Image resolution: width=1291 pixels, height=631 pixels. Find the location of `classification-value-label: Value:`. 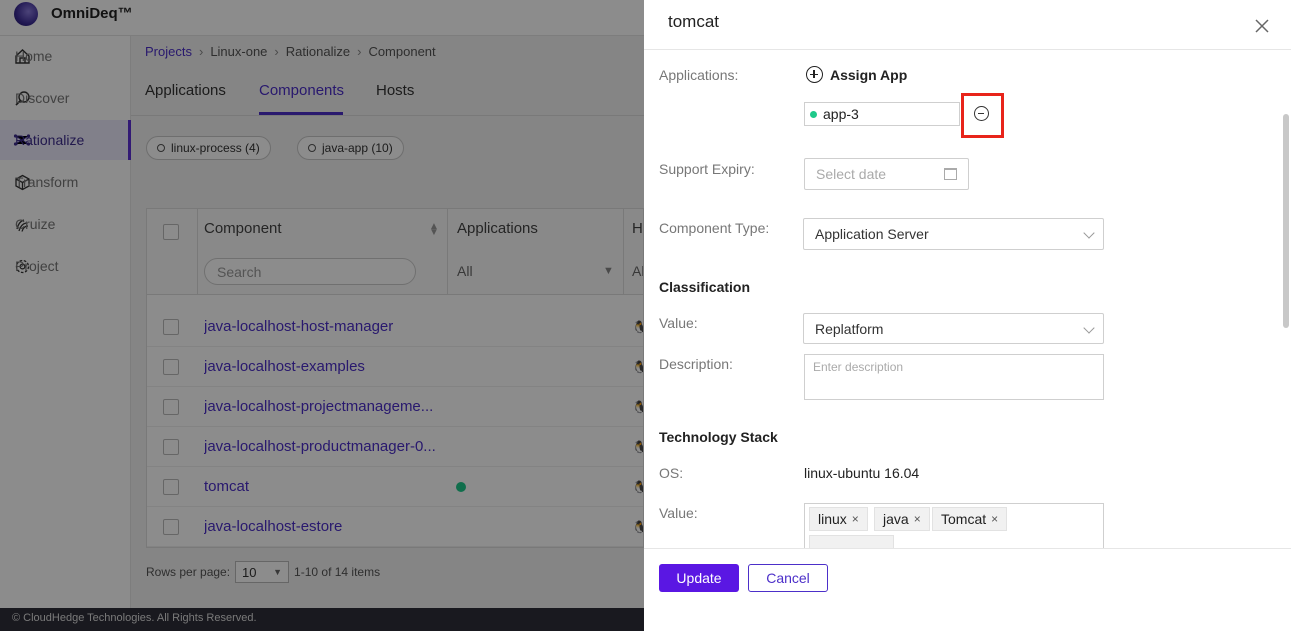

classification-value-label: Value: is located at coordinates (678, 323).